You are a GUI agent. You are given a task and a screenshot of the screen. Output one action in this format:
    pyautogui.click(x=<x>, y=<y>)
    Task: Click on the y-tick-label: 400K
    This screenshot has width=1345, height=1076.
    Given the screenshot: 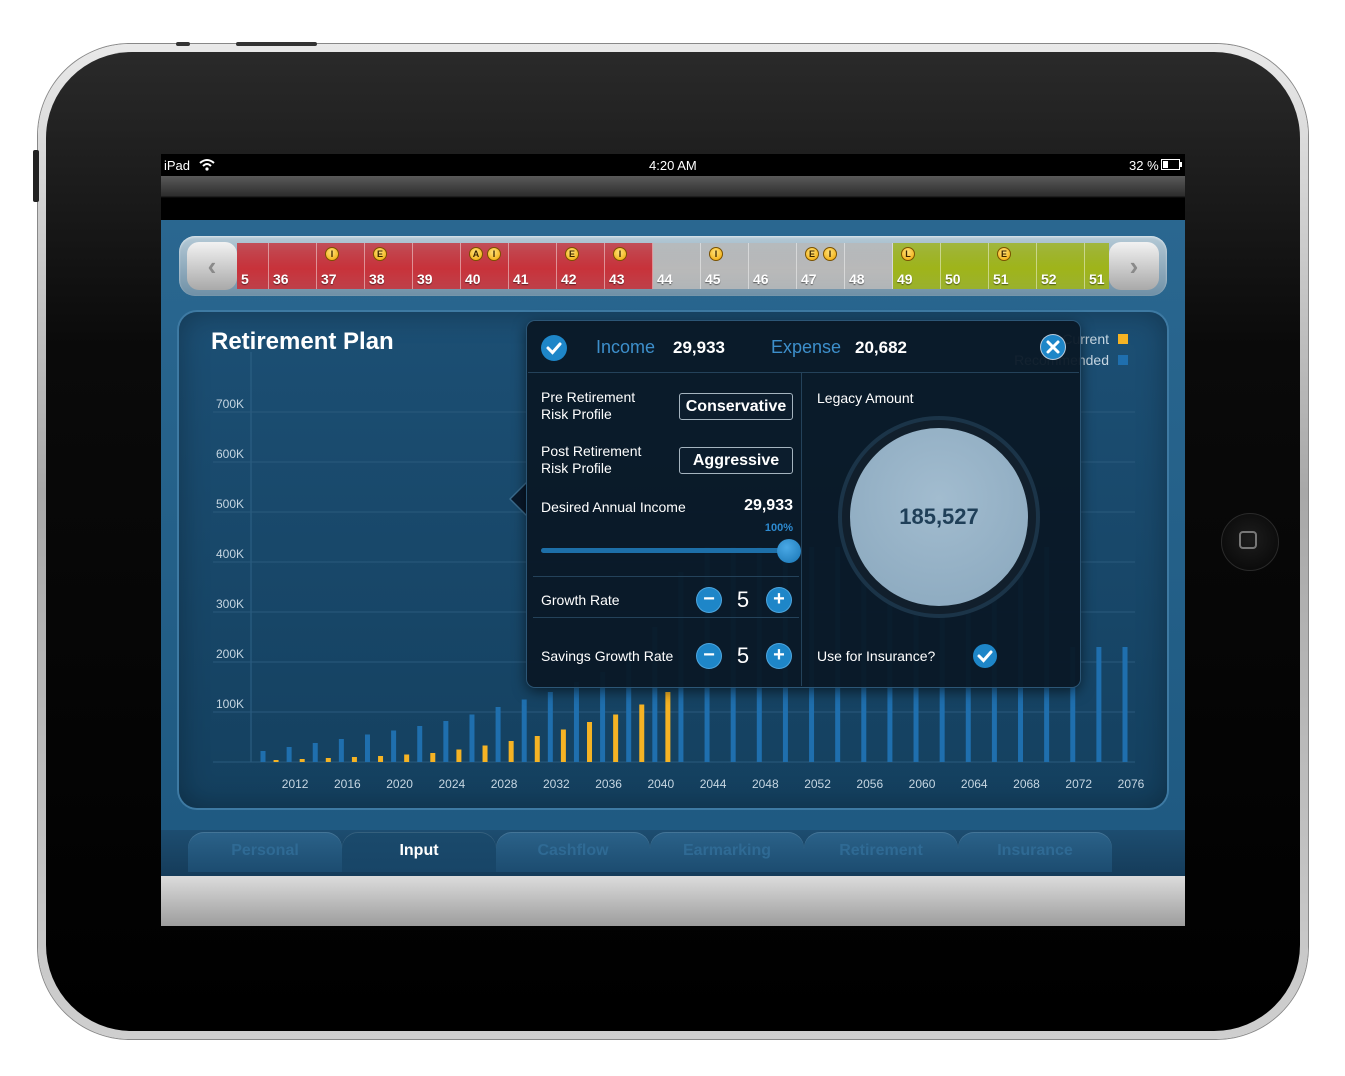 What is the action you would take?
    pyautogui.click(x=230, y=554)
    